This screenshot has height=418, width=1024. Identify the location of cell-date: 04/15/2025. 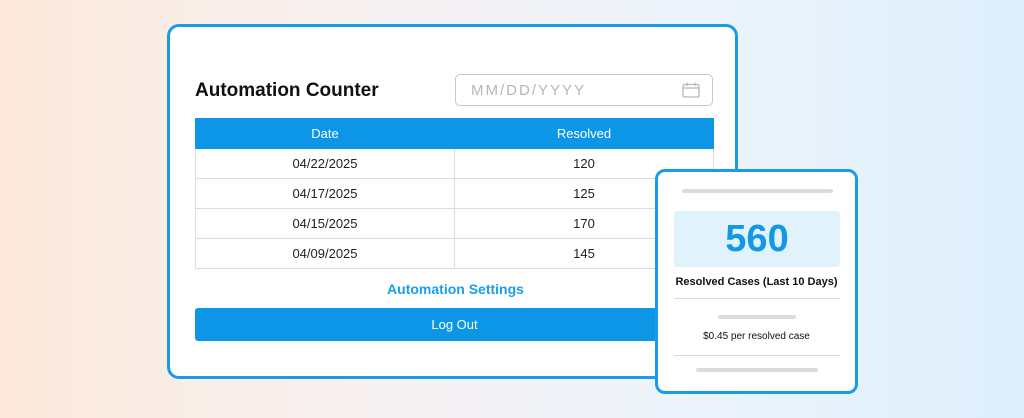
(325, 223).